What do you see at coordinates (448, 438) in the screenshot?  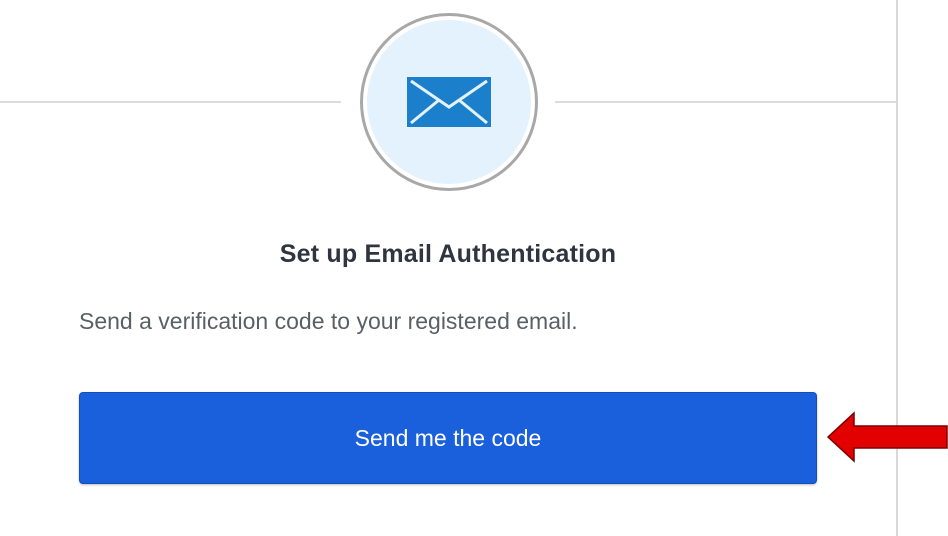 I see `send-code-button: Send me the code` at bounding box center [448, 438].